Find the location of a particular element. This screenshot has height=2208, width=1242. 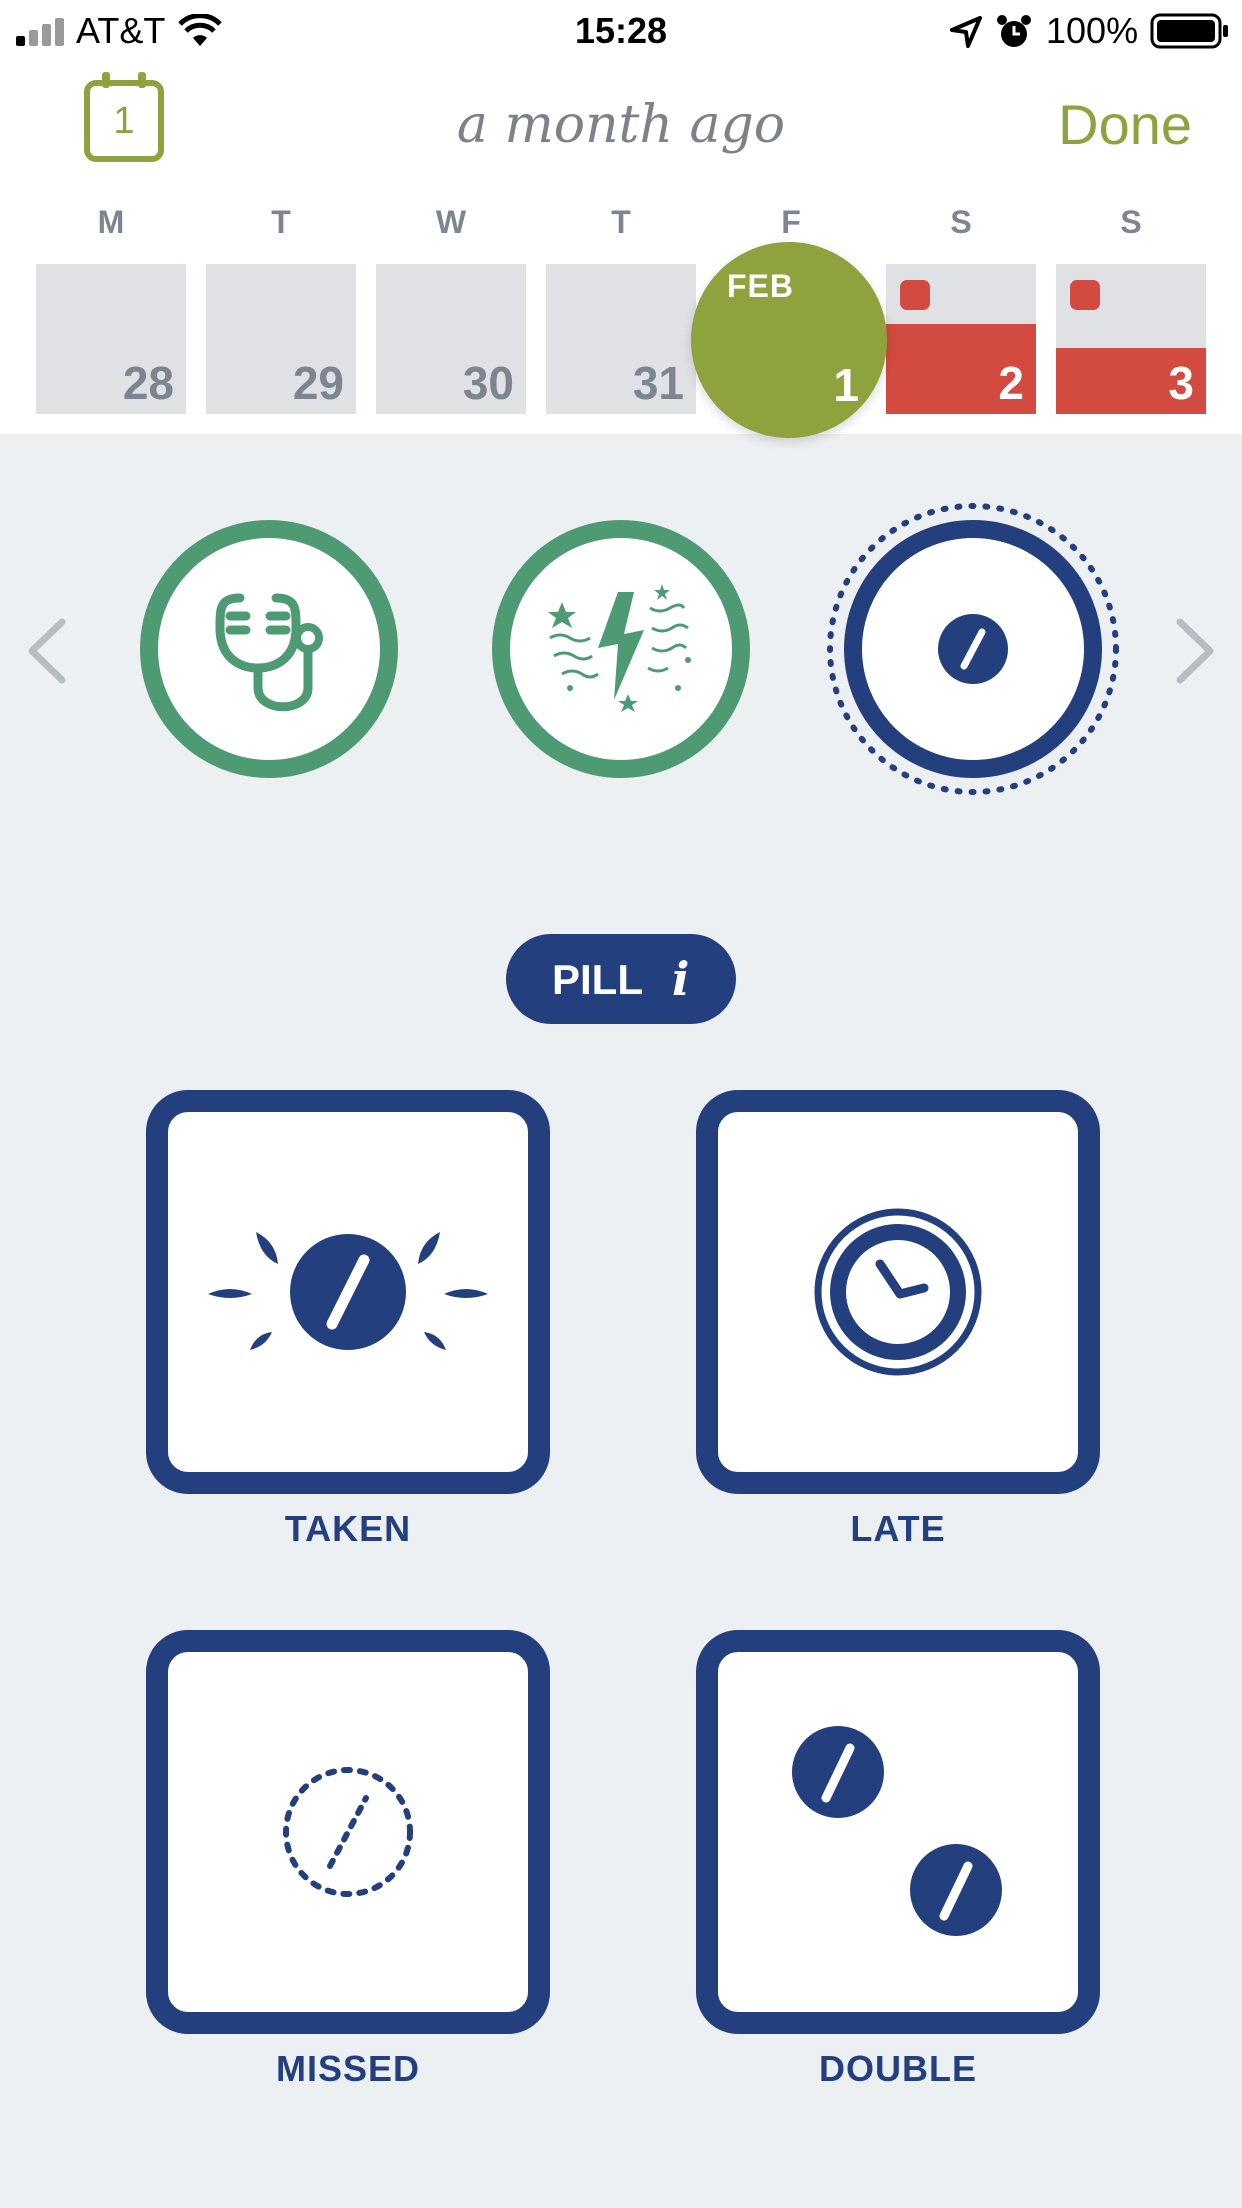

chevron-left-icon is located at coordinates (47, 651).